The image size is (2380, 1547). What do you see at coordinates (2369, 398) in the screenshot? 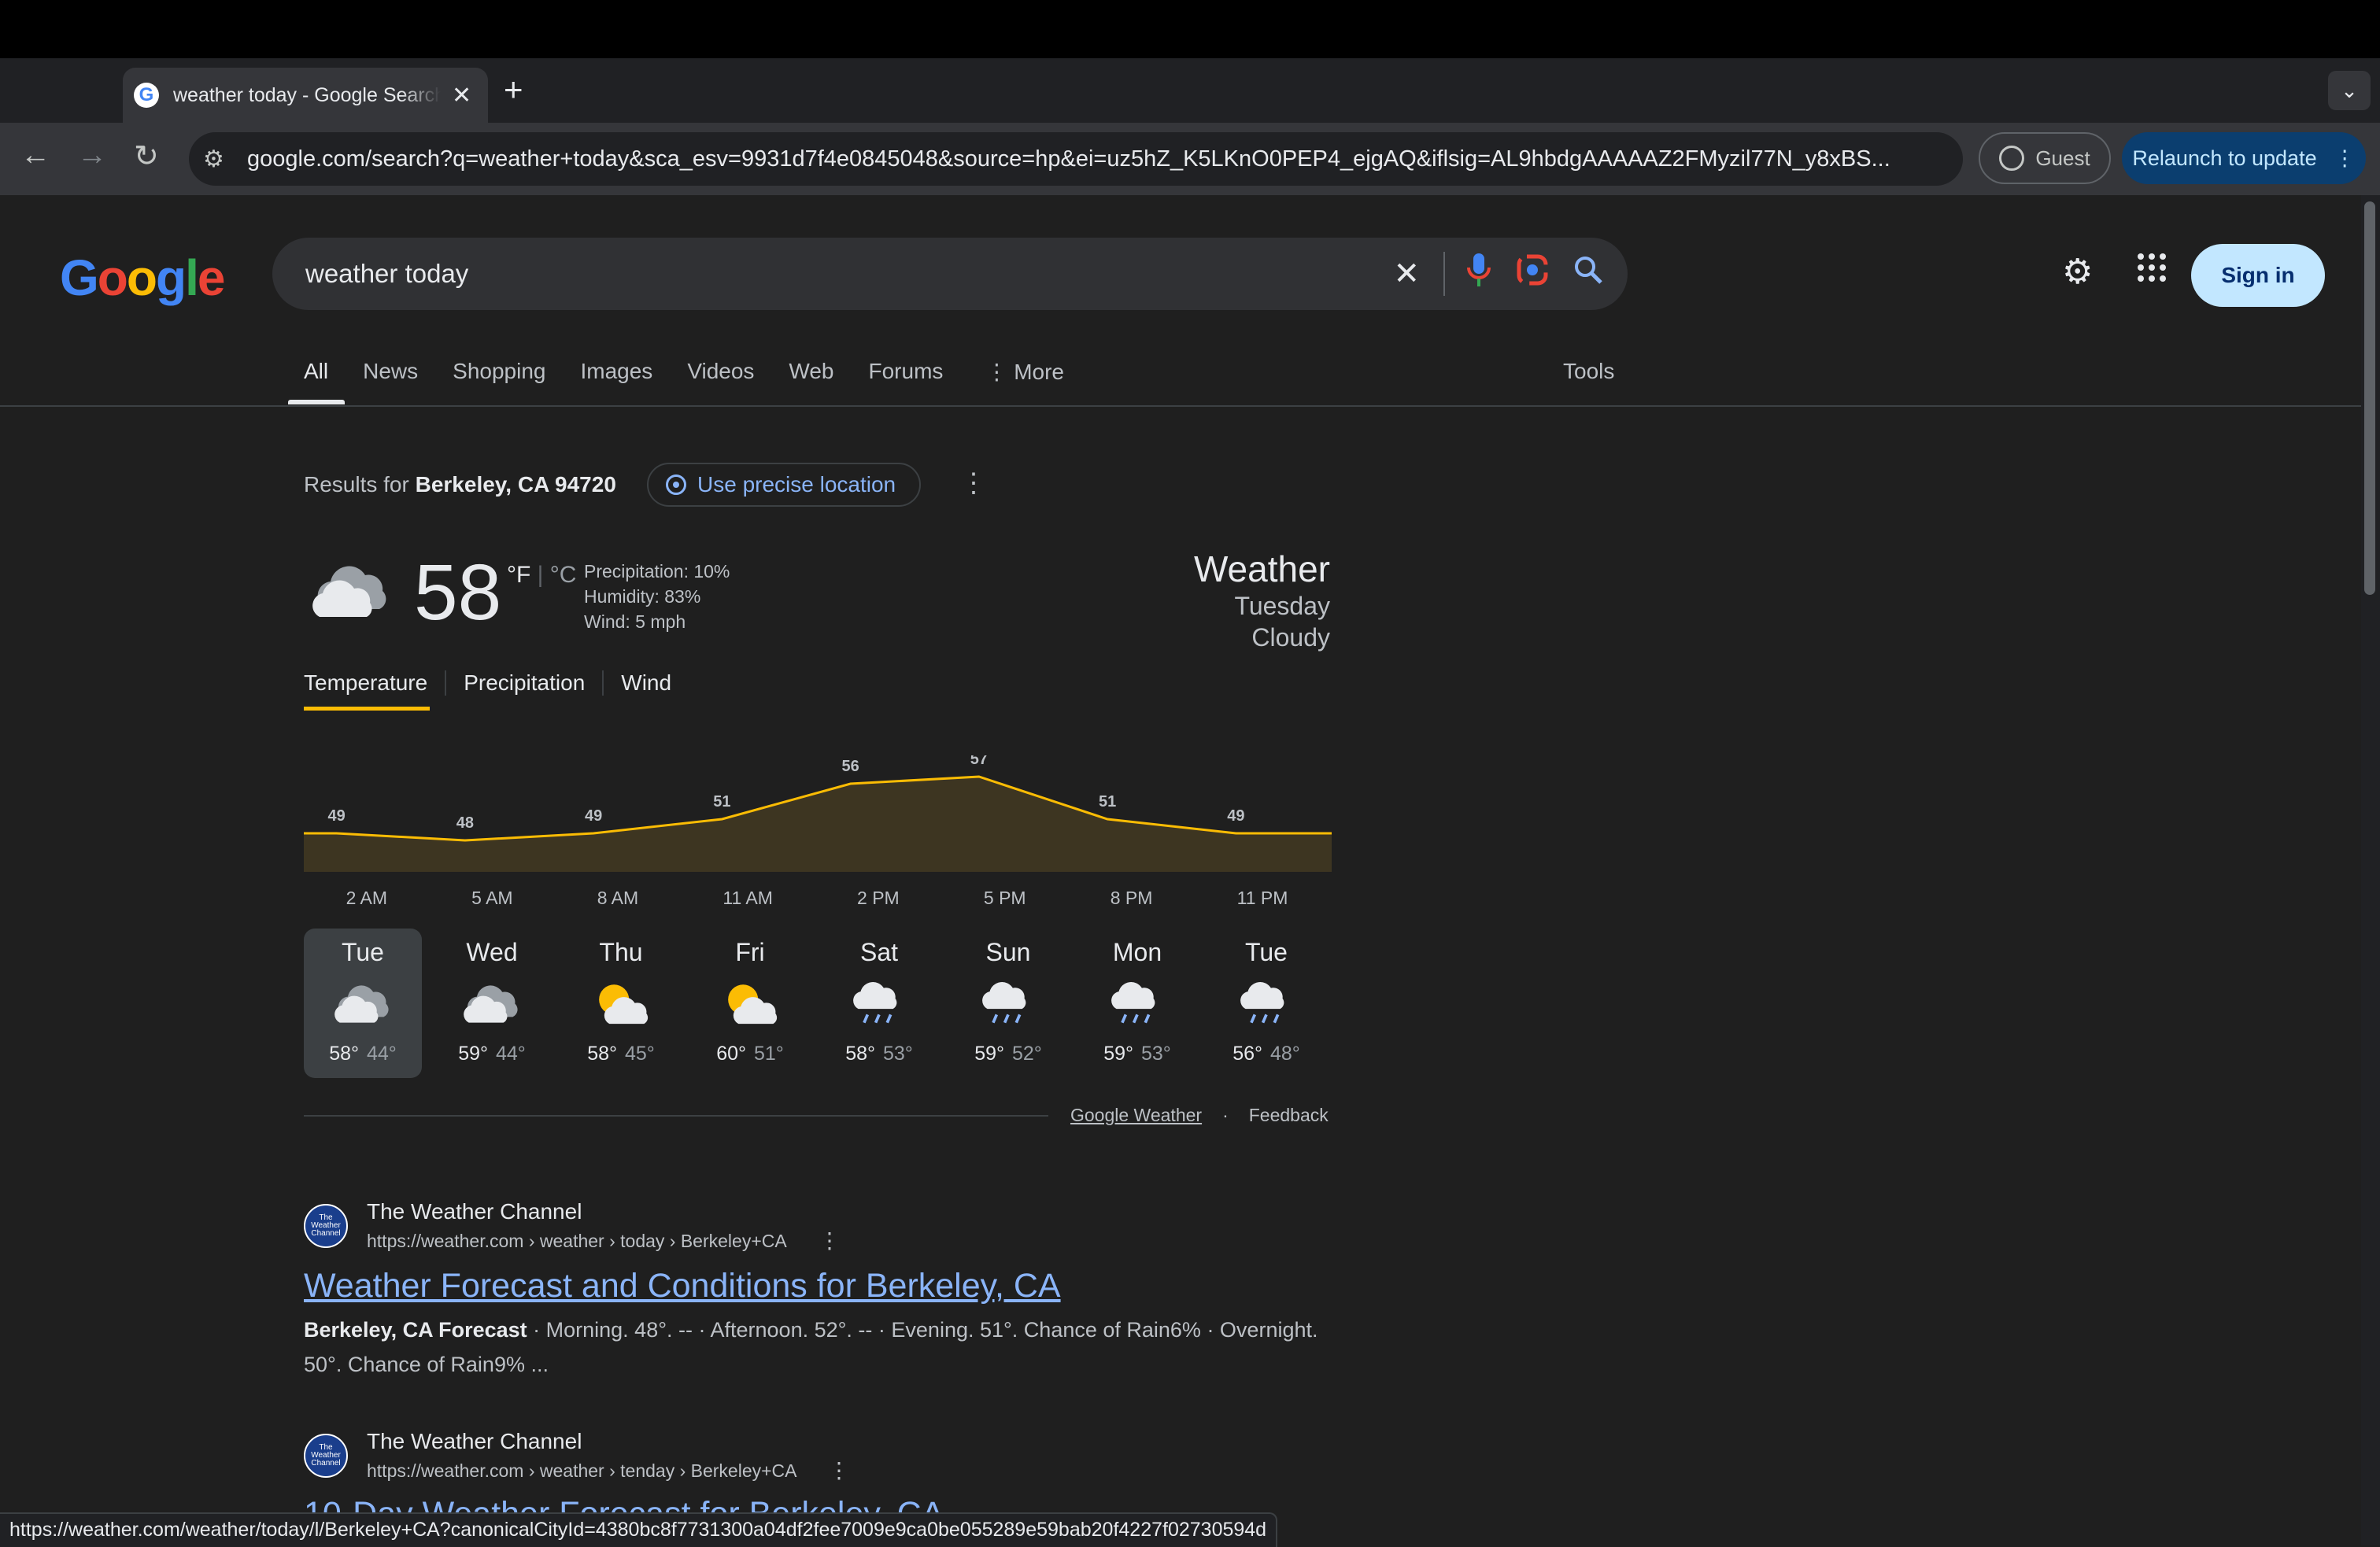
I see `scrollbar-thumb` at bounding box center [2369, 398].